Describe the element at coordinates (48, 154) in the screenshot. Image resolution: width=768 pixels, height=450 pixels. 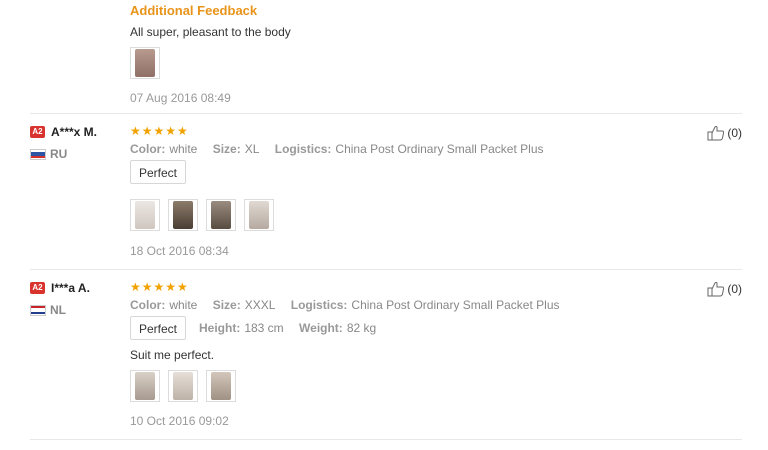
I see `reviewer-country: RU` at that location.